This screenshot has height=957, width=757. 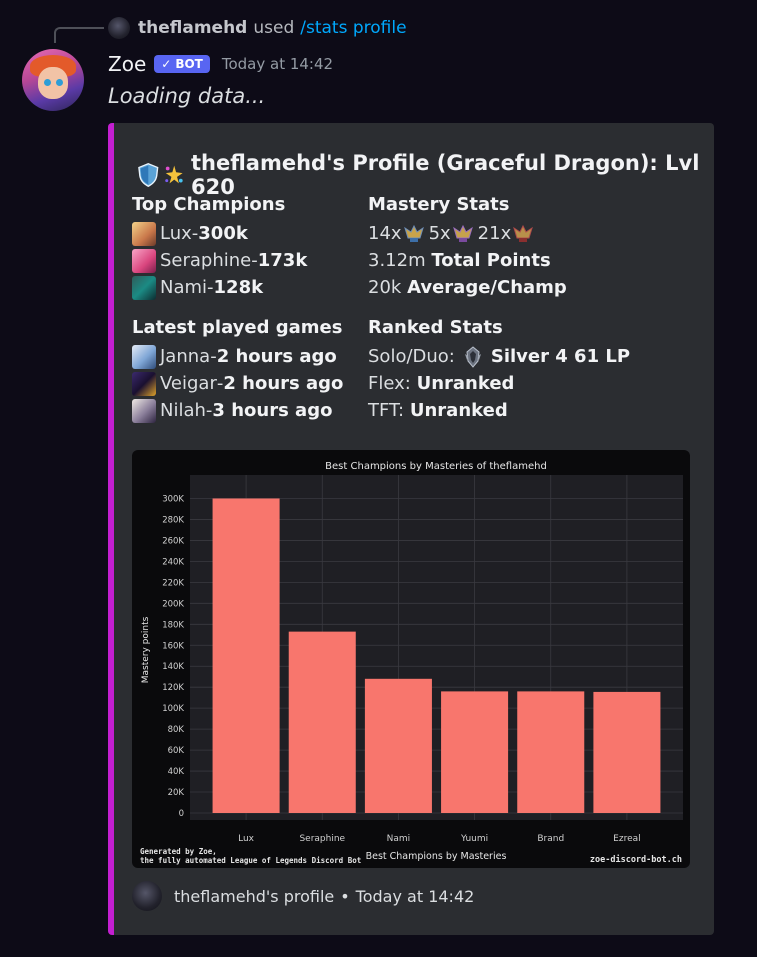 I want to click on silver-rank-icon, so click(x=472, y=356).